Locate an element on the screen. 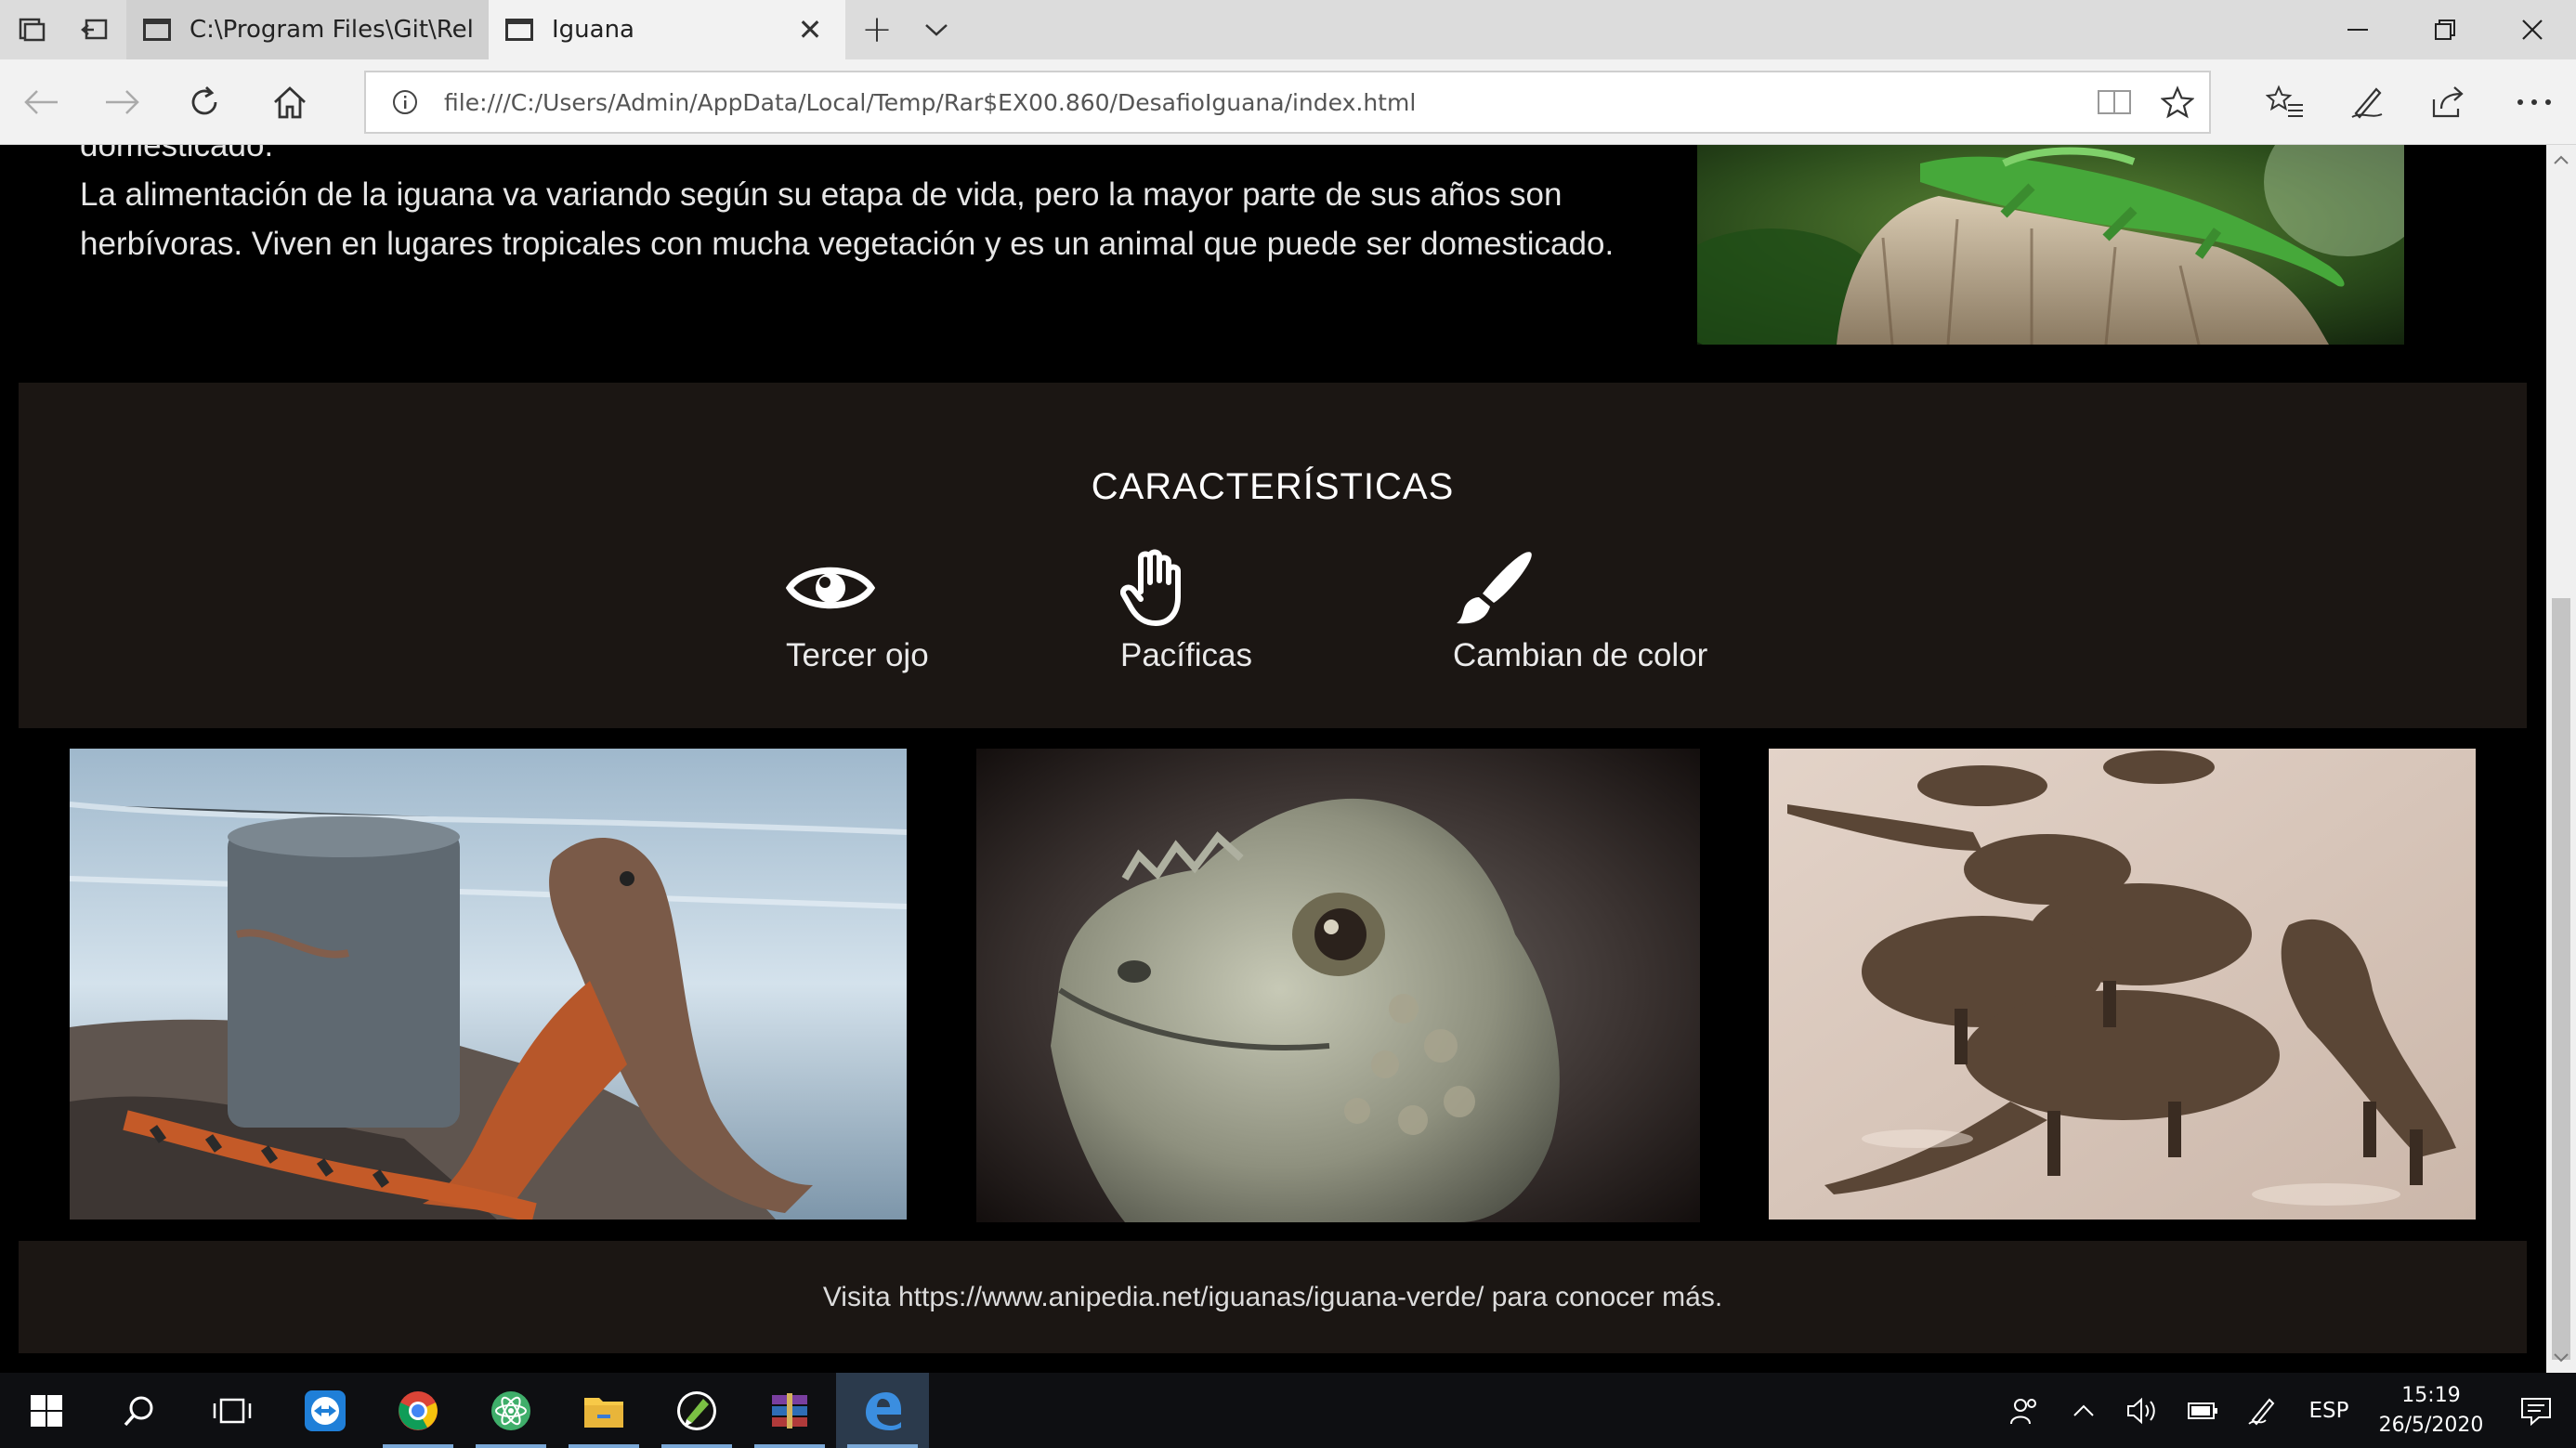 This screenshot has width=2576, height=1448. close-window-button is located at coordinates (2532, 30).